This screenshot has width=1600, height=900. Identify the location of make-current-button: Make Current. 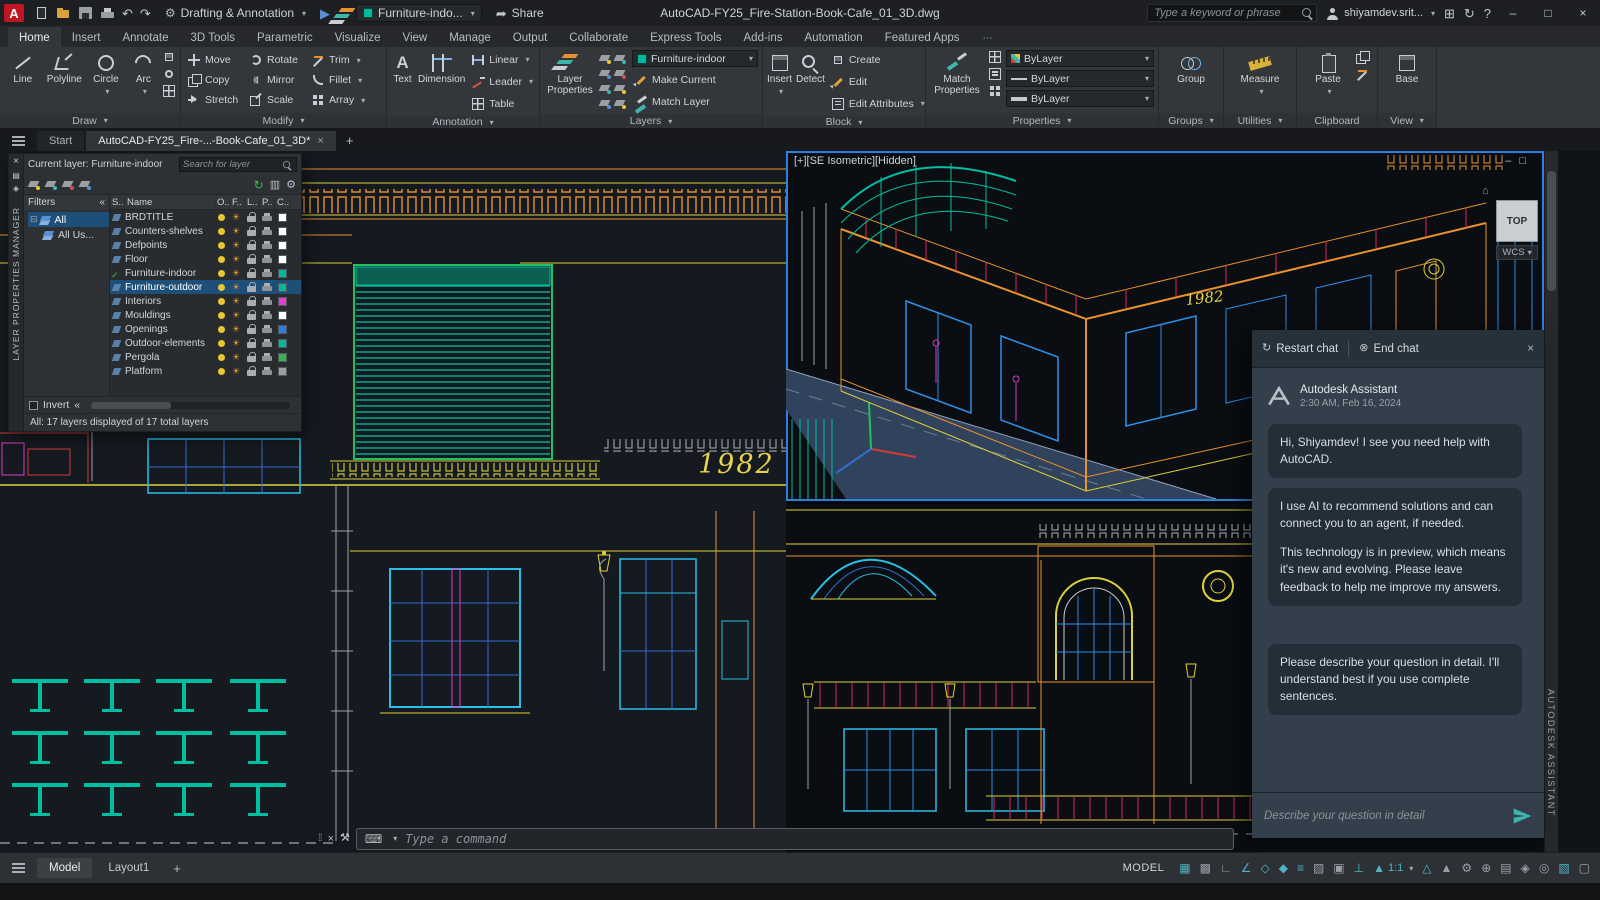
(695, 79).